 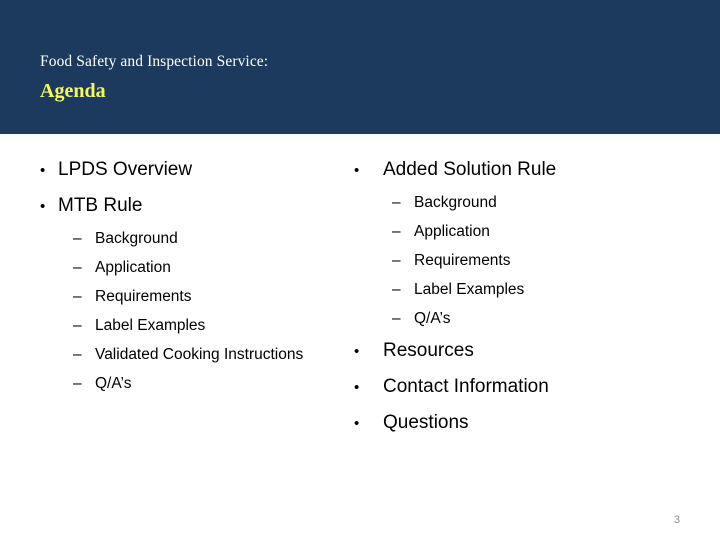 I want to click on agenda-item: • Contact Information, so click(x=534, y=387).